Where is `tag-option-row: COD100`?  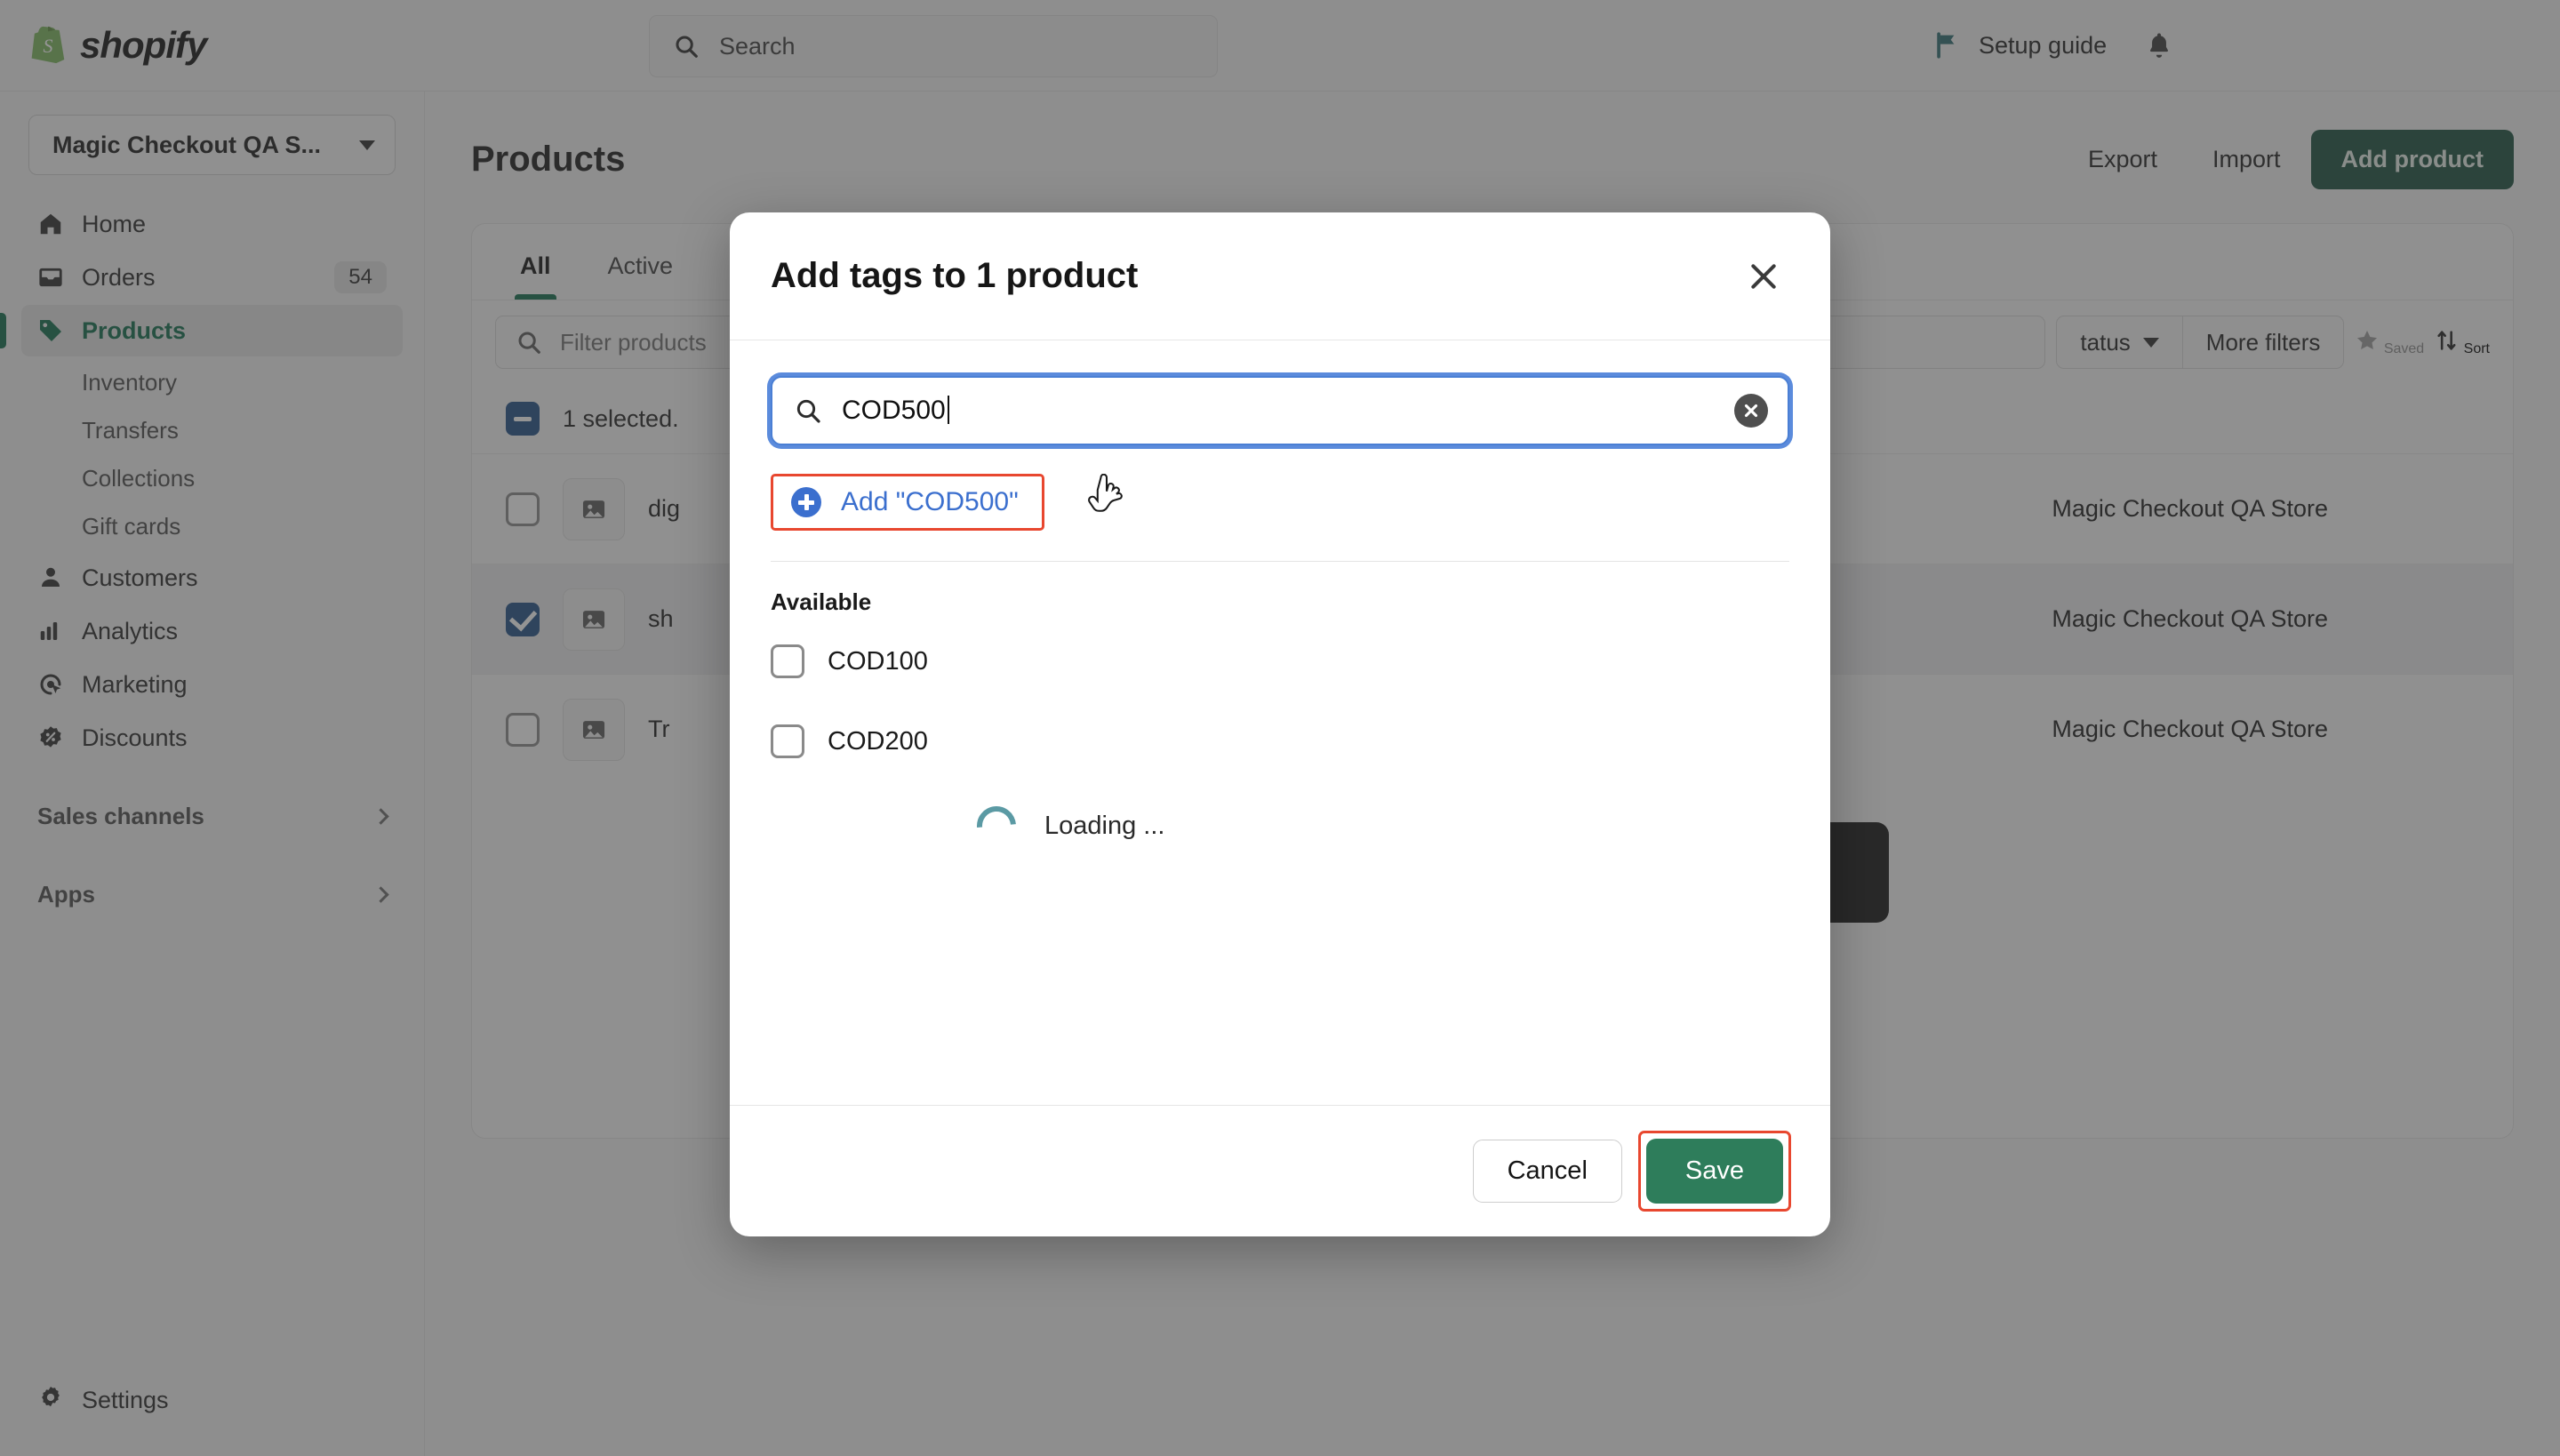 tag-option-row: COD100 is located at coordinates (1280, 661).